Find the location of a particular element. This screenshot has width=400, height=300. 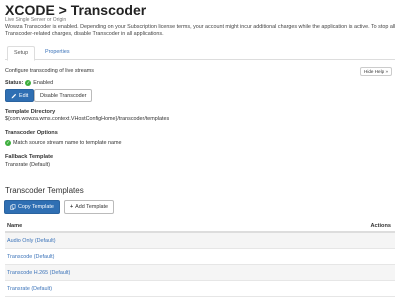

page-title: XCODE > Transcoder is located at coordinates (76, 10).